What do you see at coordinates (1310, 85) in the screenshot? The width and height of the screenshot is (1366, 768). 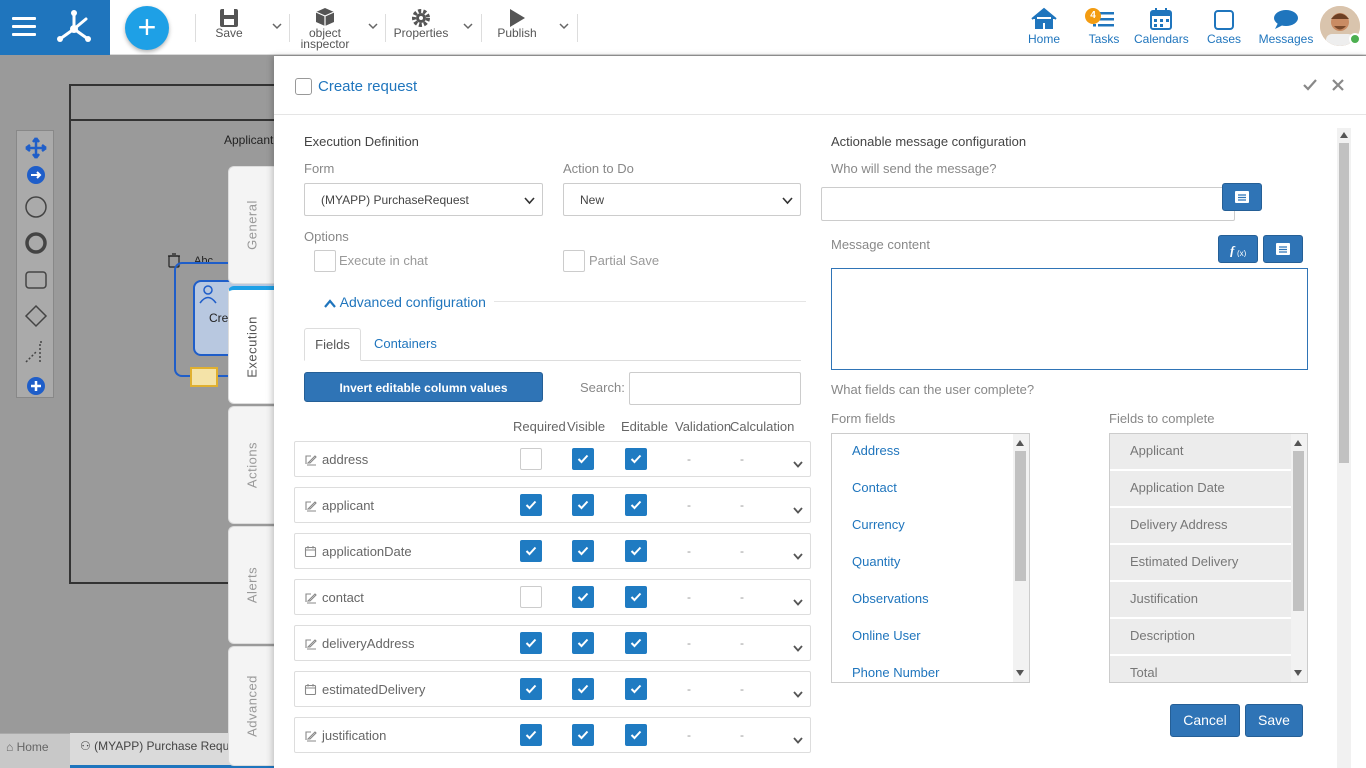 I see `checkmark-icon` at bounding box center [1310, 85].